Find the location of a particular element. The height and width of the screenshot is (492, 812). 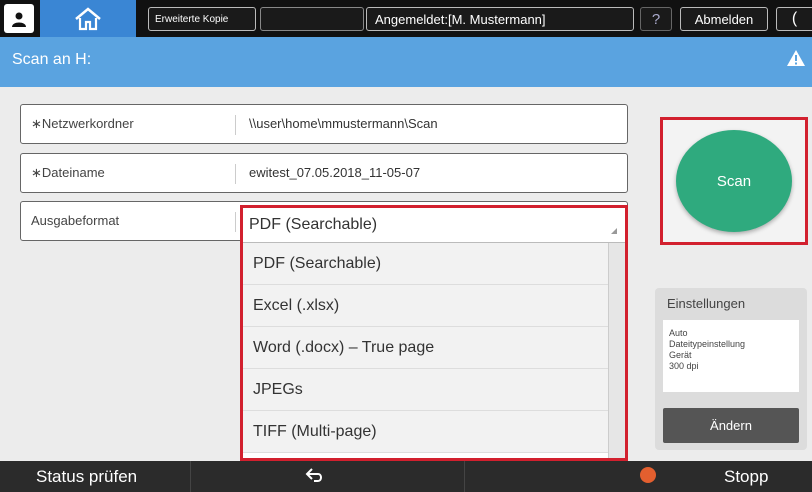

settings-line: 300 dpi is located at coordinates (684, 366).